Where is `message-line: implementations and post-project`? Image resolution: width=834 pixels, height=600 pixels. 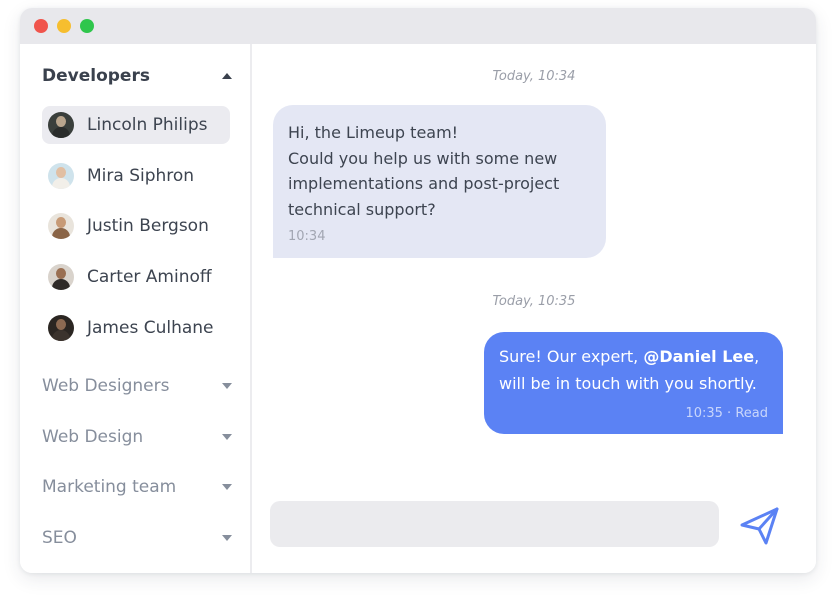 message-line: implementations and post-project is located at coordinates (424, 183).